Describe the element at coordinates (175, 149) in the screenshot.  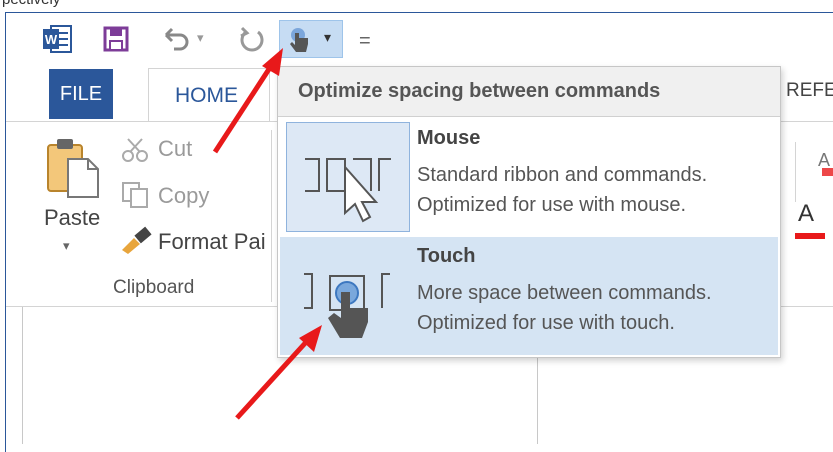
I see `cut-button: Cut` at that location.